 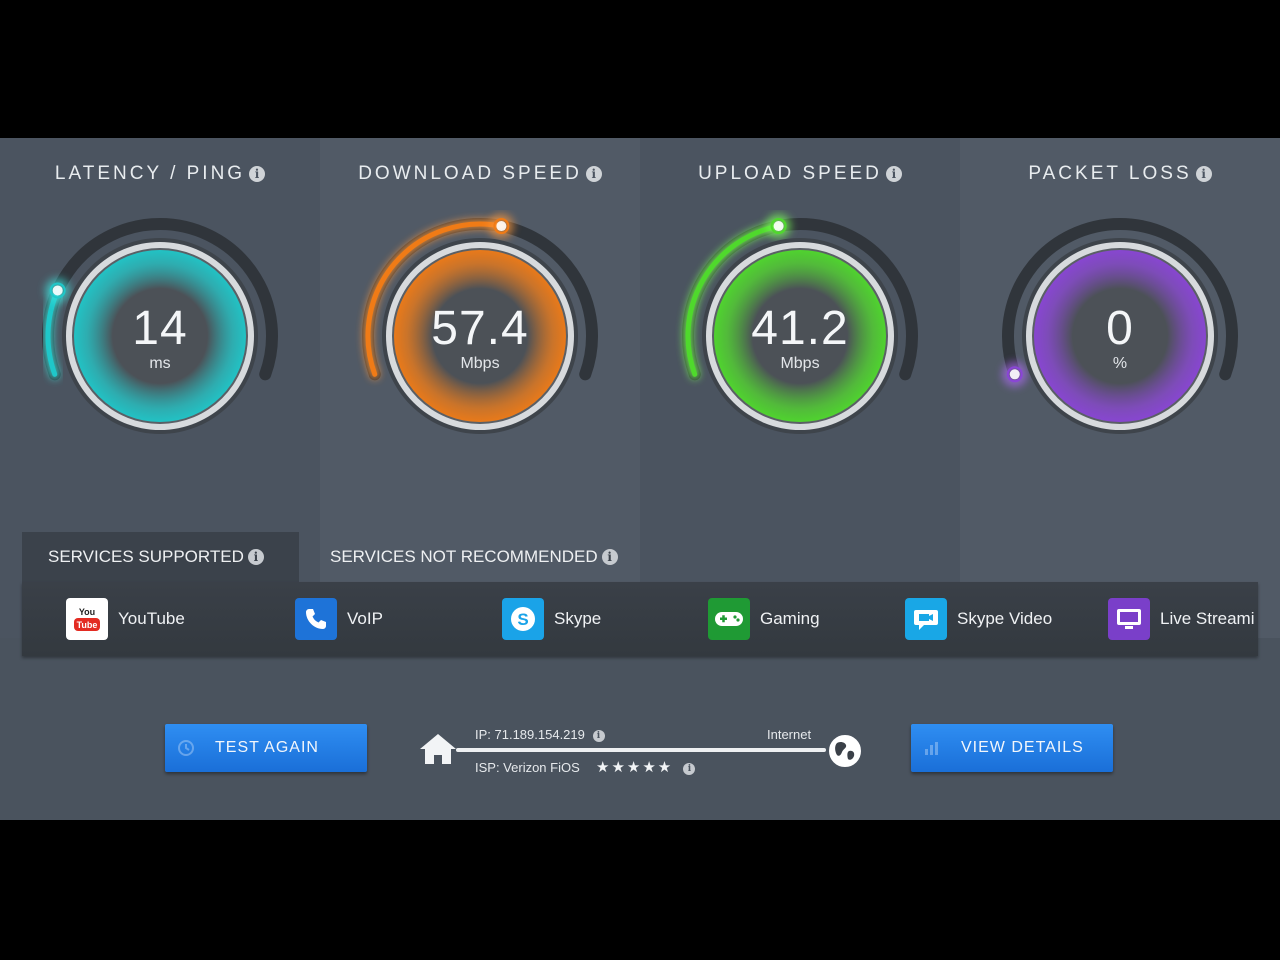 I want to click on service-label: Skype Video, so click(x=1005, y=618).